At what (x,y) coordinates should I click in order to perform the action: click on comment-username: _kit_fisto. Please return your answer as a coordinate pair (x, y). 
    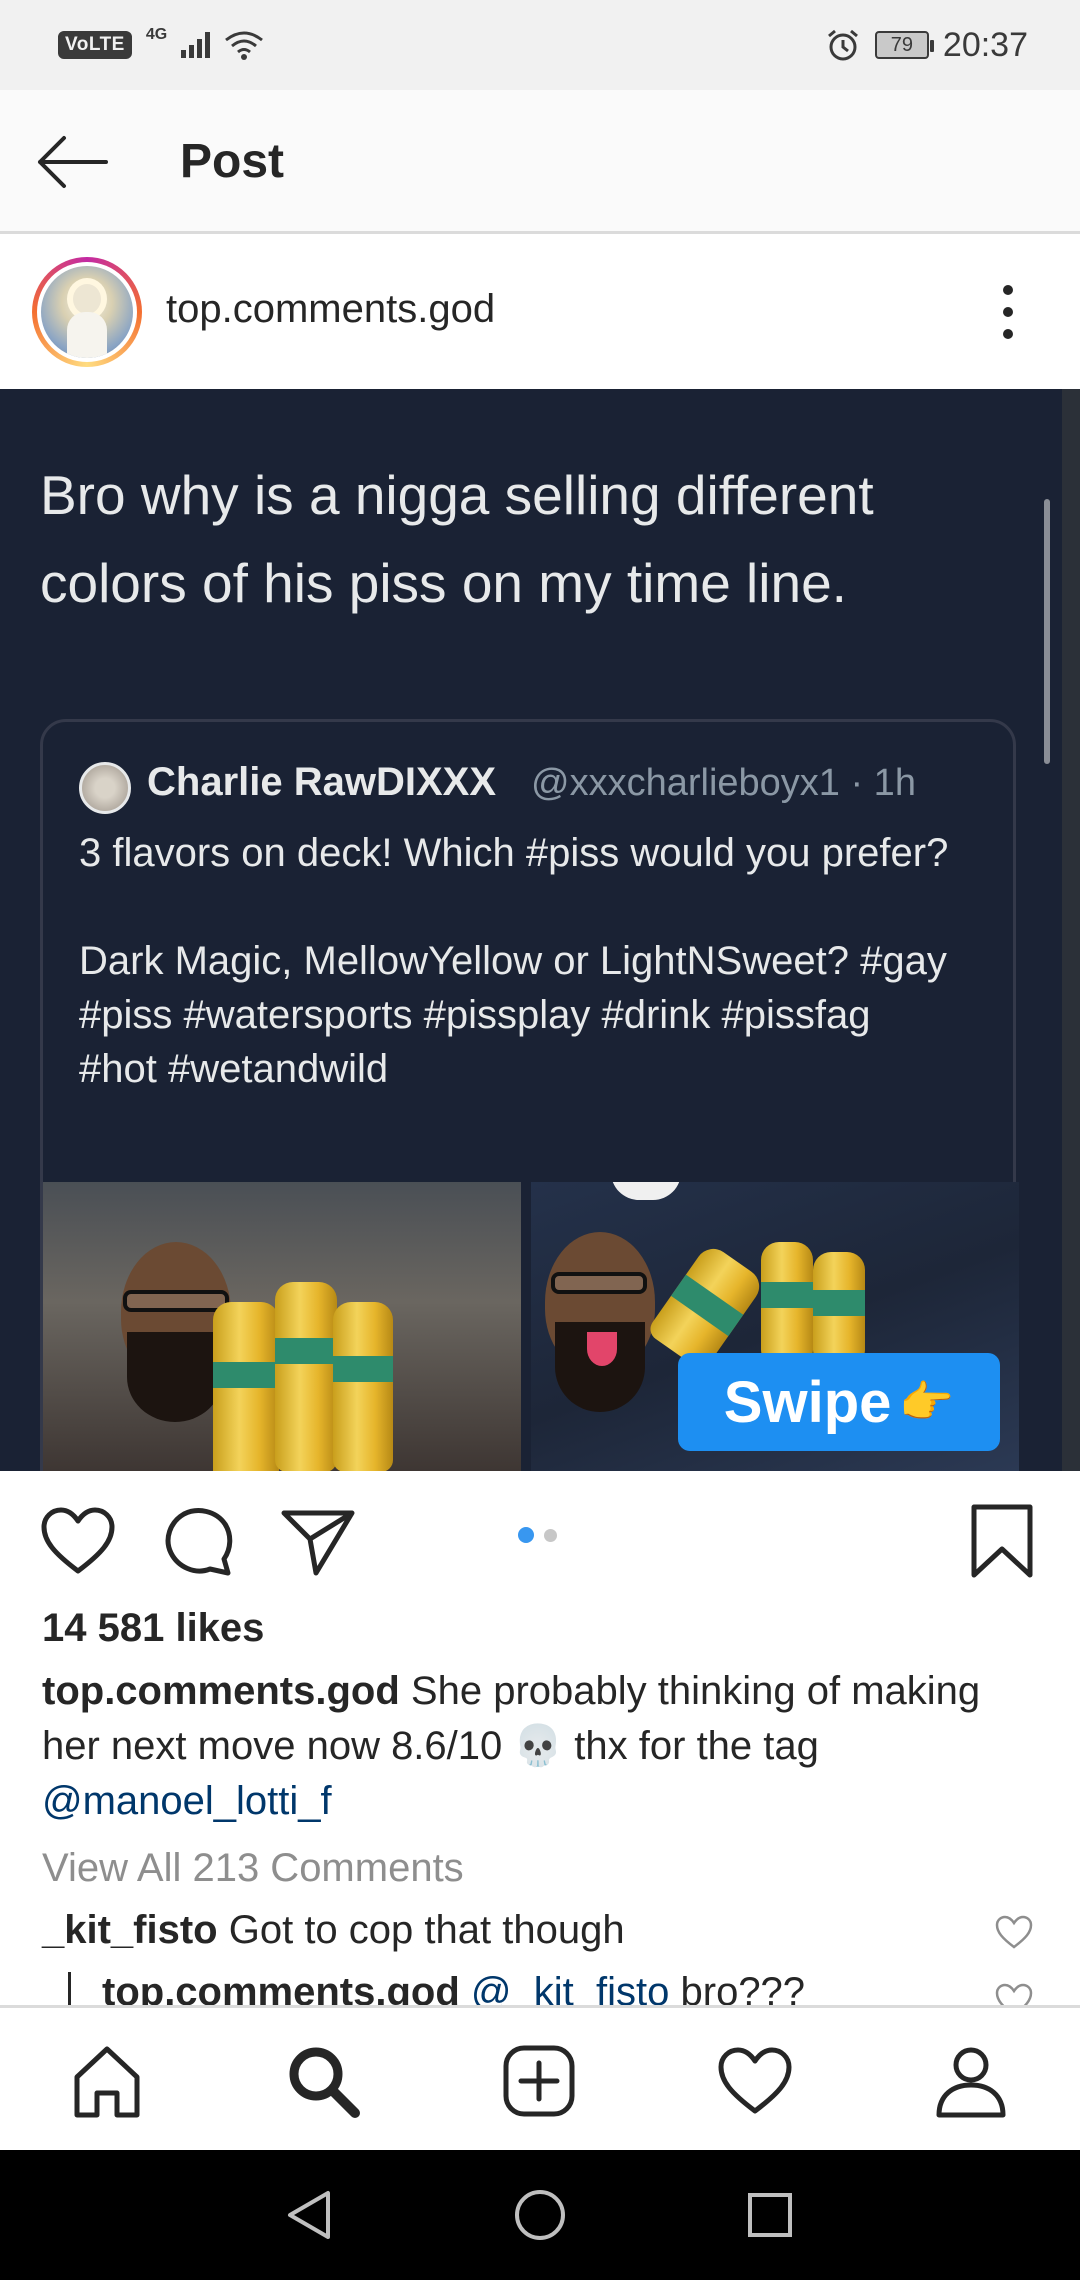
    Looking at the image, I should click on (130, 1930).